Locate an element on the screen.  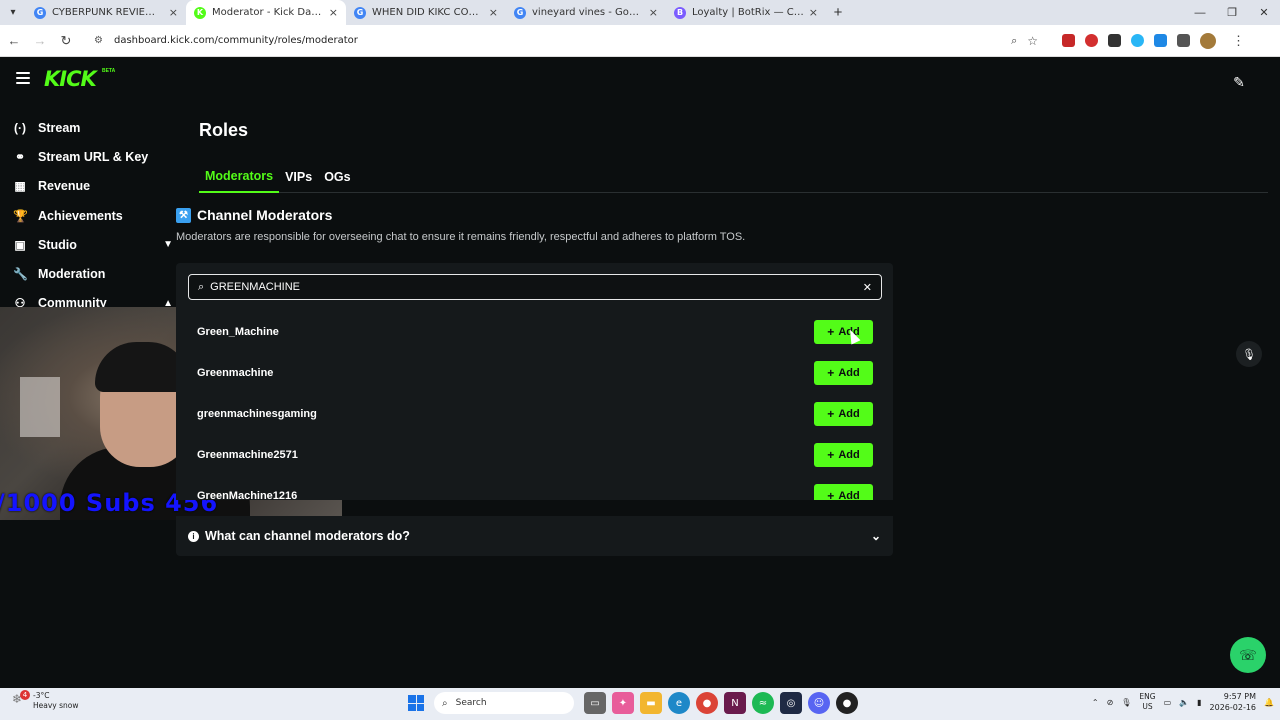
browser-tab: G CYBERPUNK REVIEWS - Google × is located at coordinates (106, 12).